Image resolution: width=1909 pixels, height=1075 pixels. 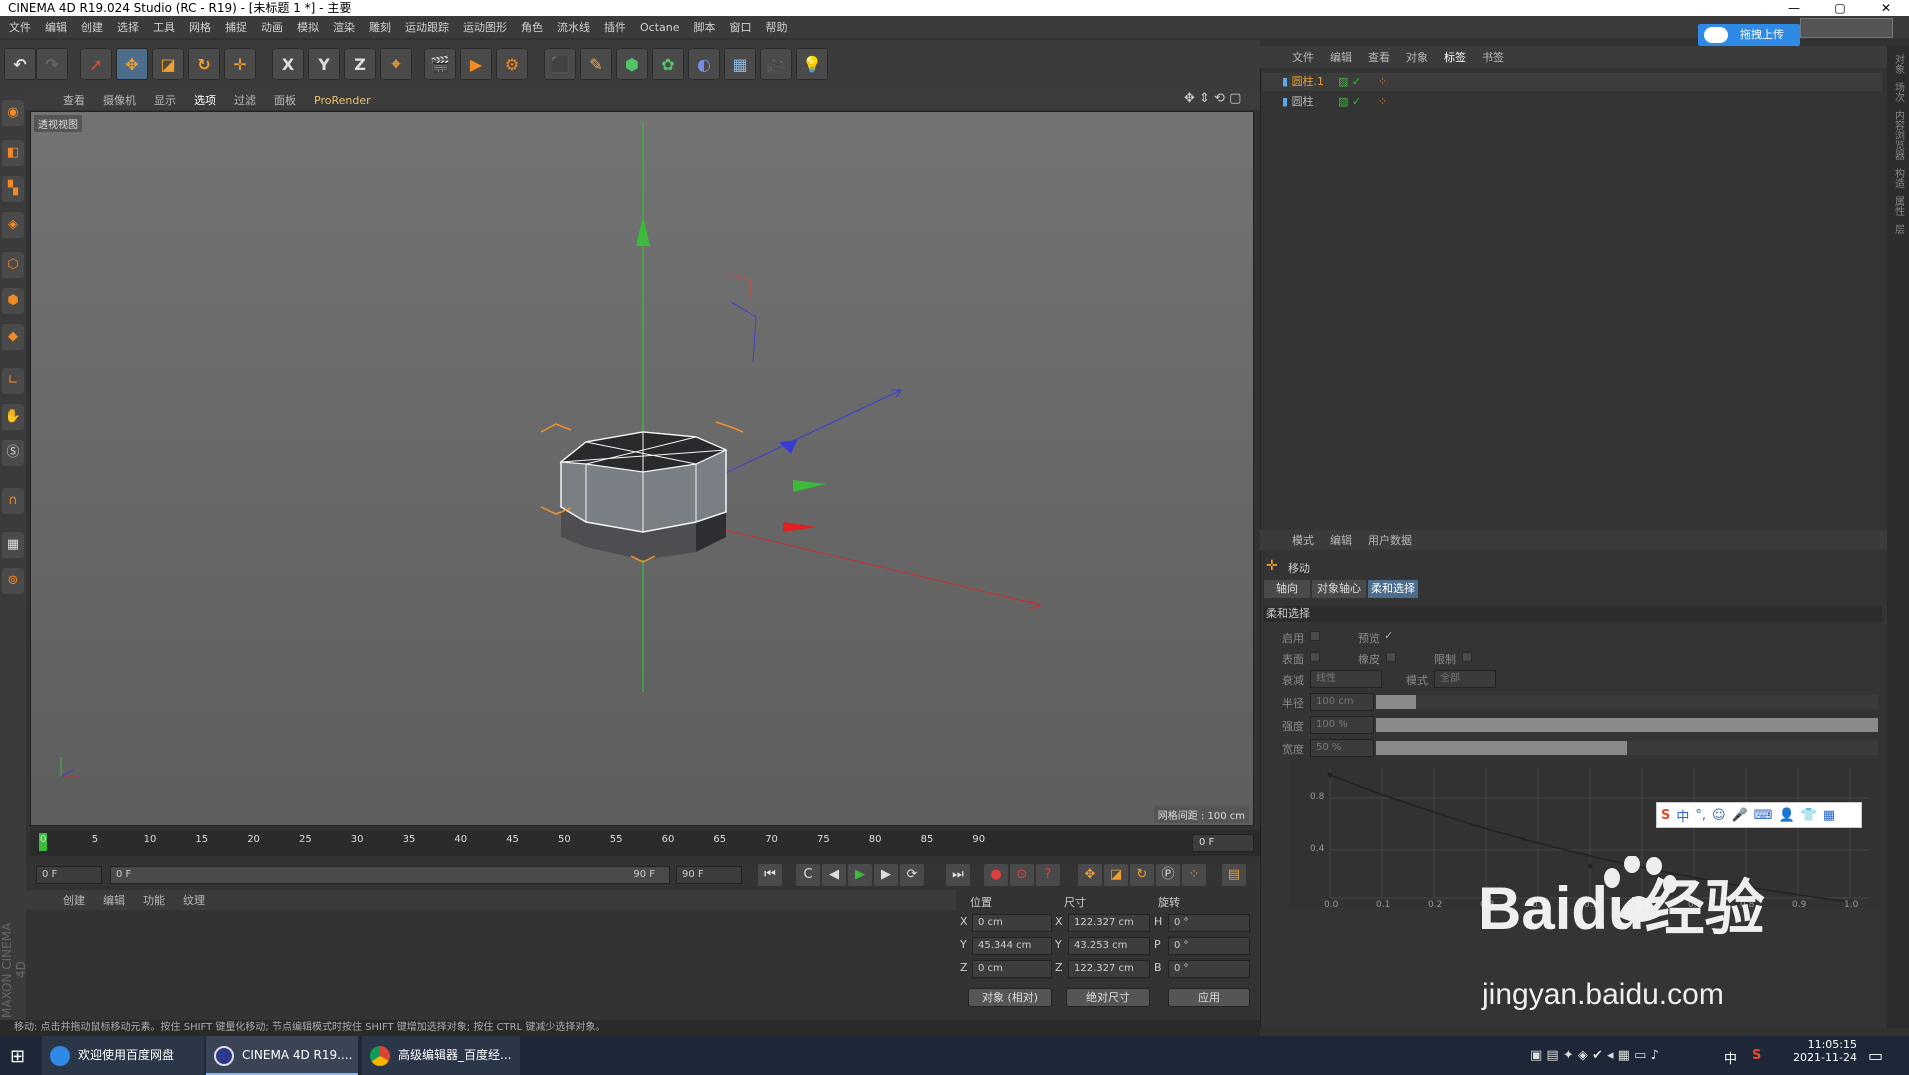 What do you see at coordinates (1898, 229) in the screenshot?
I see `right-strip-tab: 层` at bounding box center [1898, 229].